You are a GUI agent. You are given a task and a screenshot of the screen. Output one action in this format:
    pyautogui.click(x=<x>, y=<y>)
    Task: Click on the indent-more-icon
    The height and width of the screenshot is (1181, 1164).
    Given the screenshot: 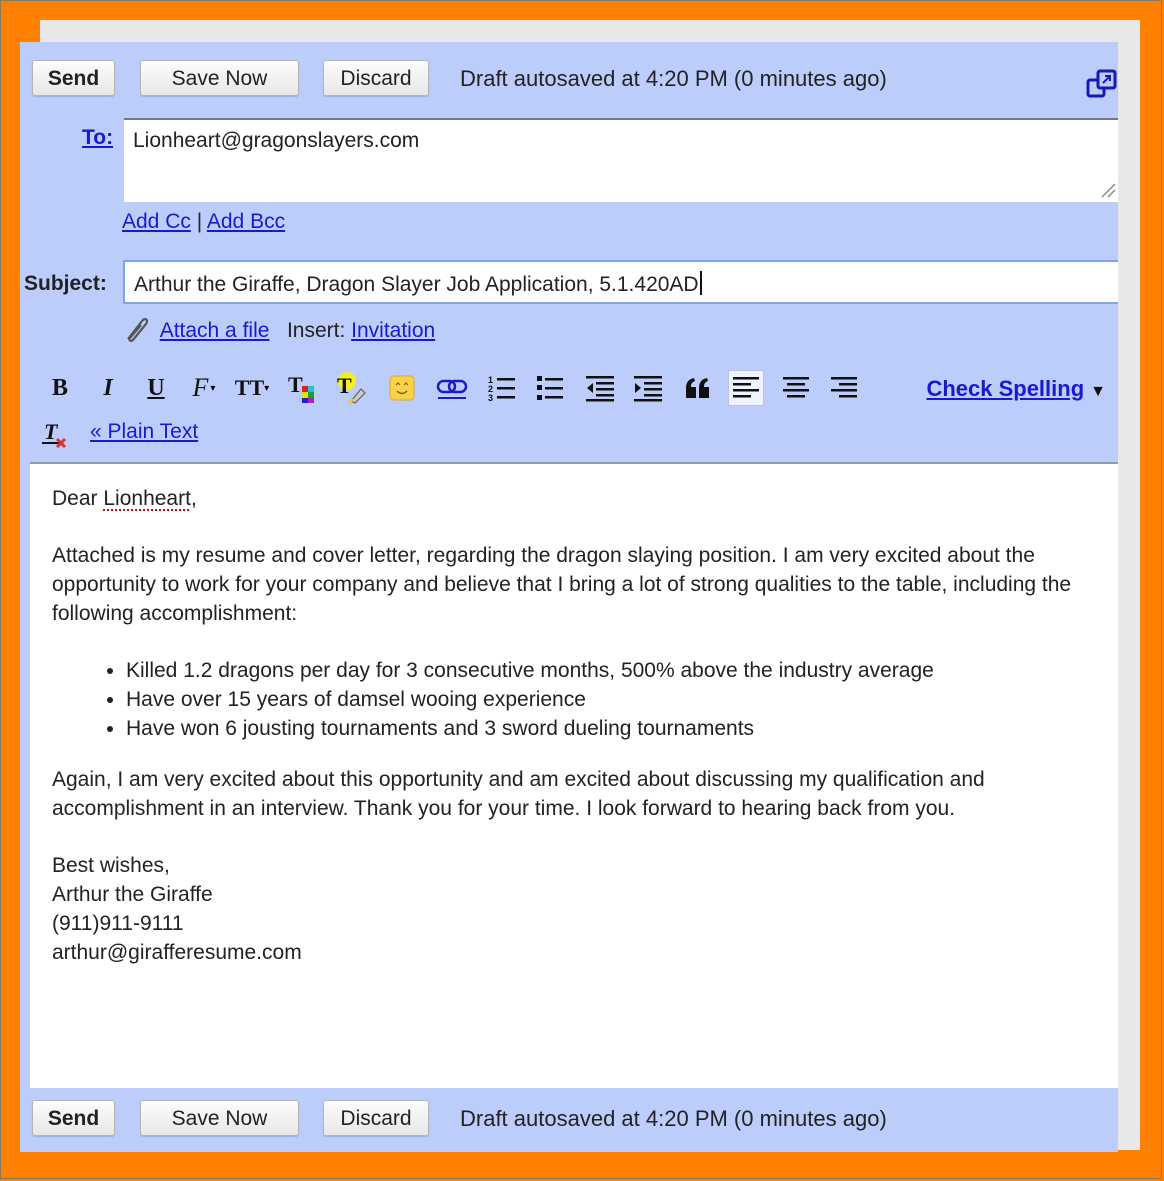 What is the action you would take?
    pyautogui.click(x=648, y=389)
    